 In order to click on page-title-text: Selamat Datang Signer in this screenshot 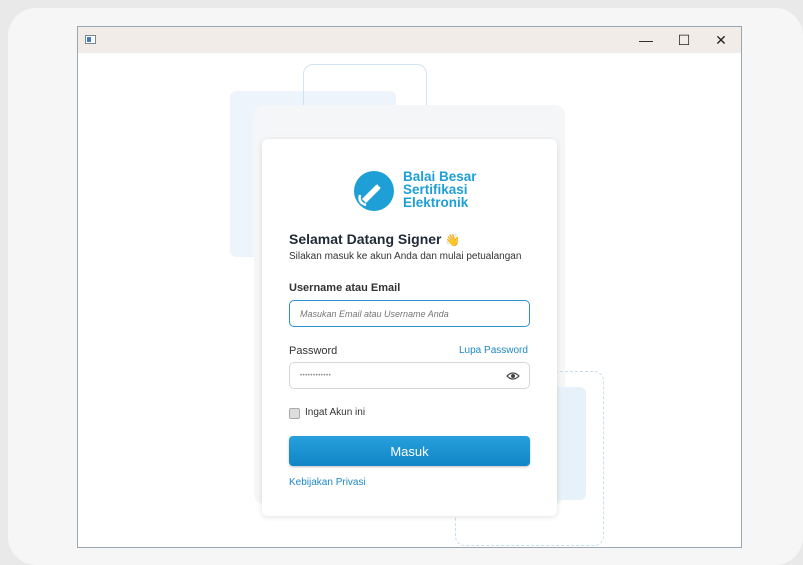, I will do `click(365, 239)`.